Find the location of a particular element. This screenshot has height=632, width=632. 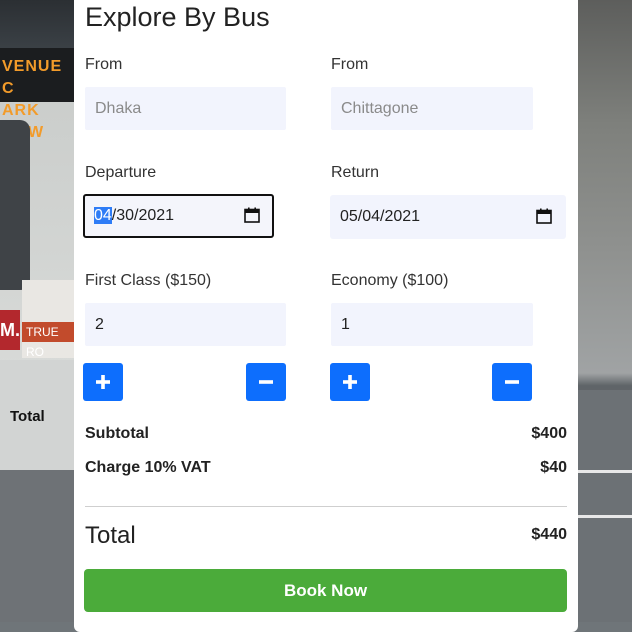

from-left-label: From is located at coordinates (104, 64).